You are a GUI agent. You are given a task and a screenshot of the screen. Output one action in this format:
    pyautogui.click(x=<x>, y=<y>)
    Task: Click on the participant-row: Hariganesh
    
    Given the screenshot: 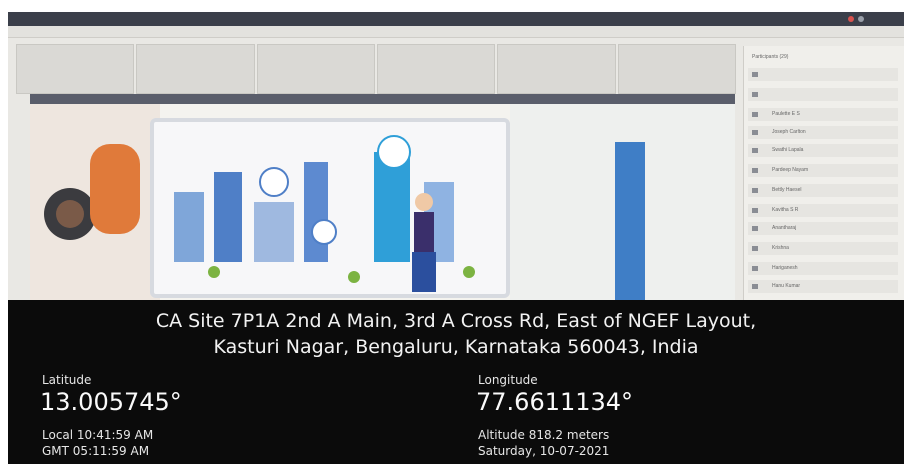 What is the action you would take?
    pyautogui.click(x=823, y=268)
    